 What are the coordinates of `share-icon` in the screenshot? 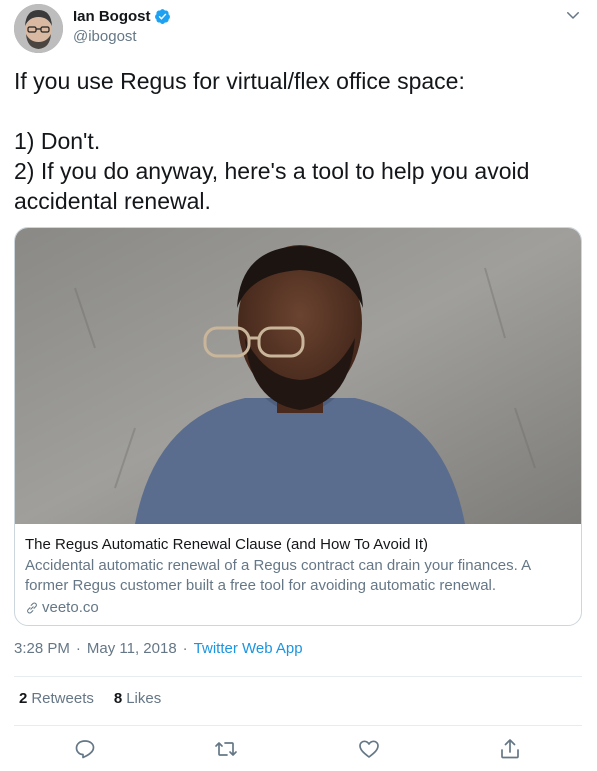 It's located at (510, 749).